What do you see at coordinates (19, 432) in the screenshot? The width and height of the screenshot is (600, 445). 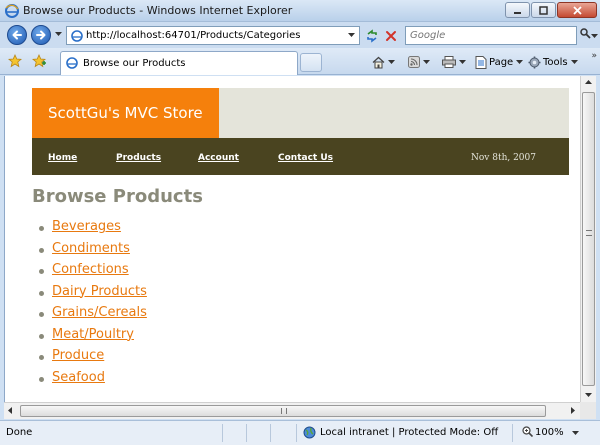 I see `status-text: Done` at bounding box center [19, 432].